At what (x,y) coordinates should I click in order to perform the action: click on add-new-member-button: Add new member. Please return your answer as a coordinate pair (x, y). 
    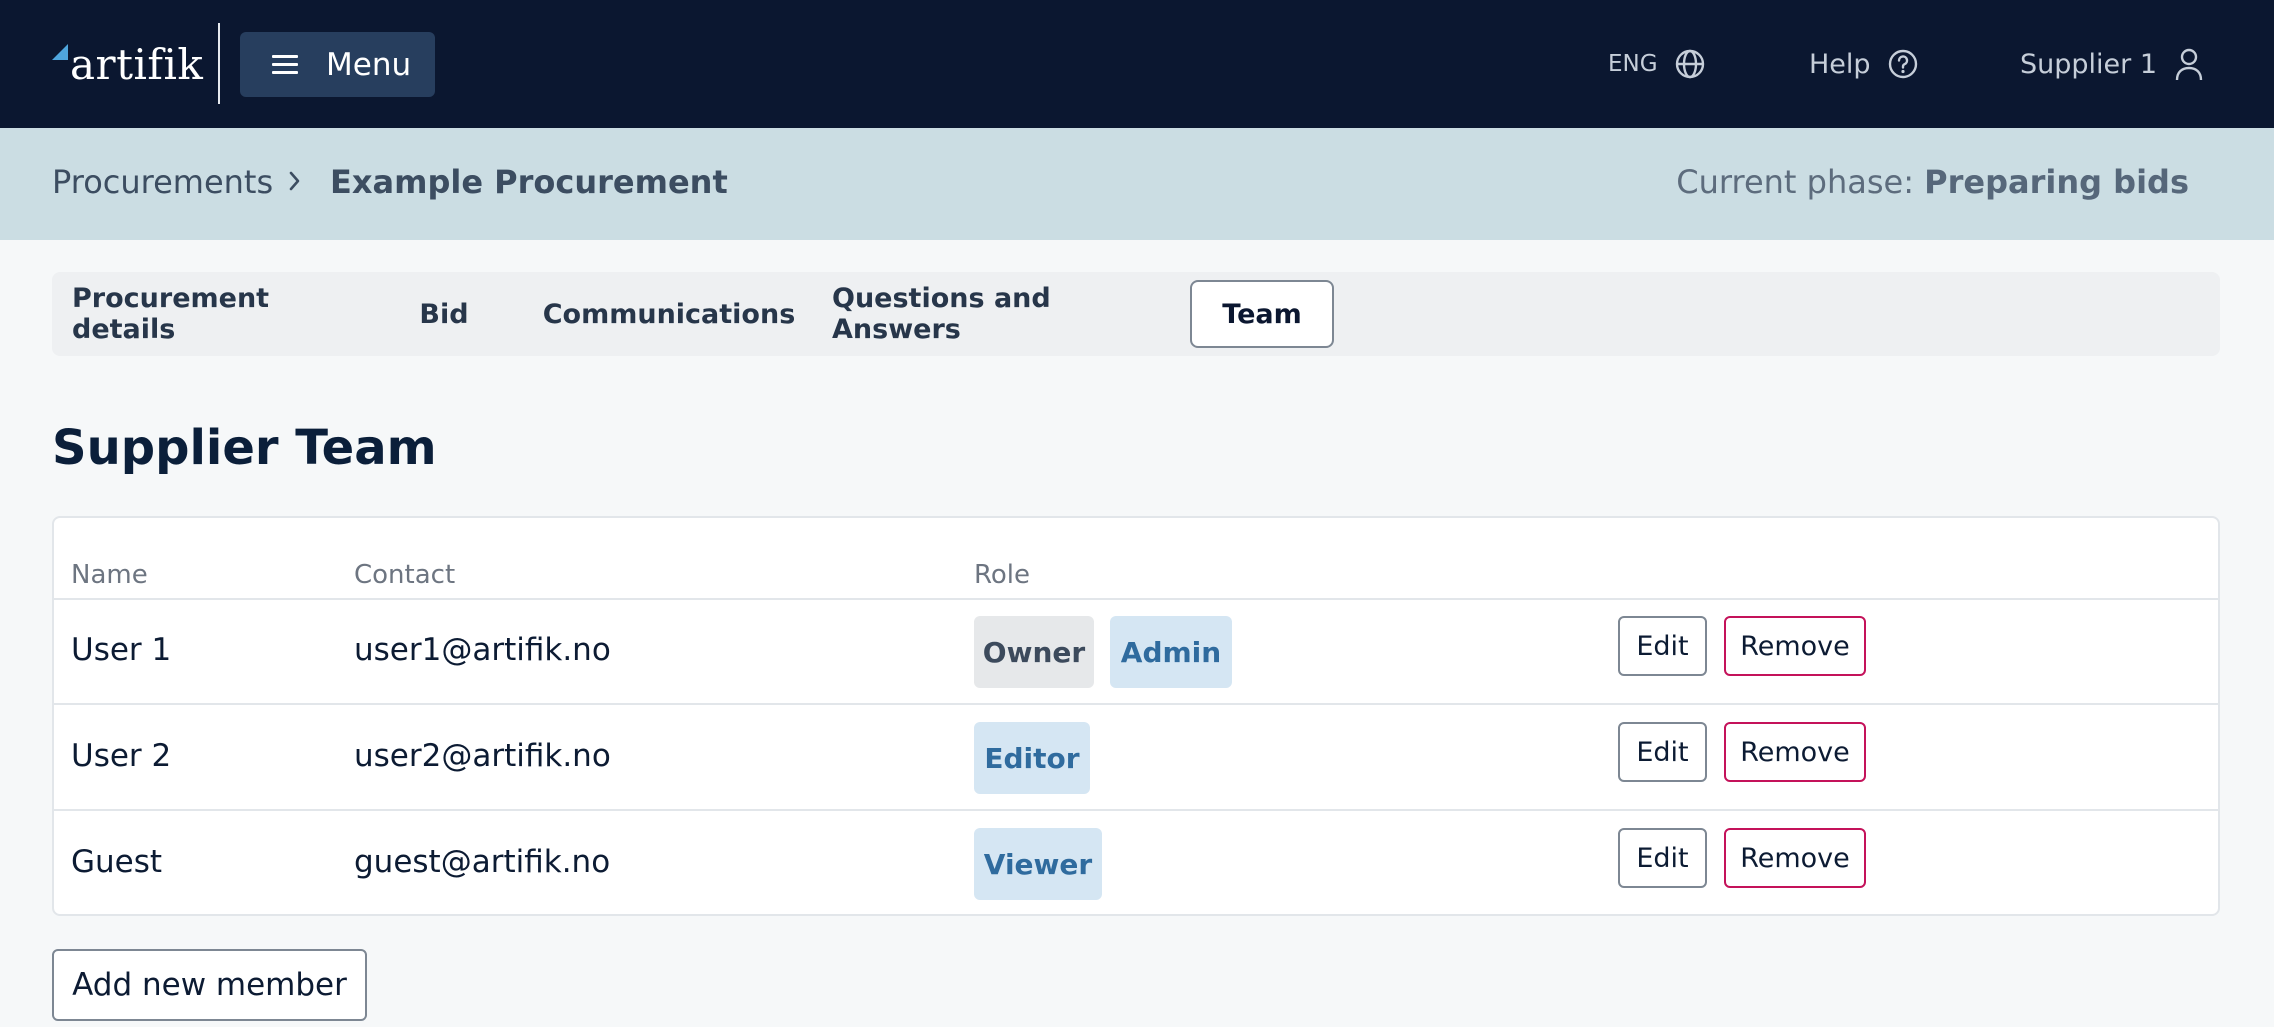
    Looking at the image, I should click on (209, 985).